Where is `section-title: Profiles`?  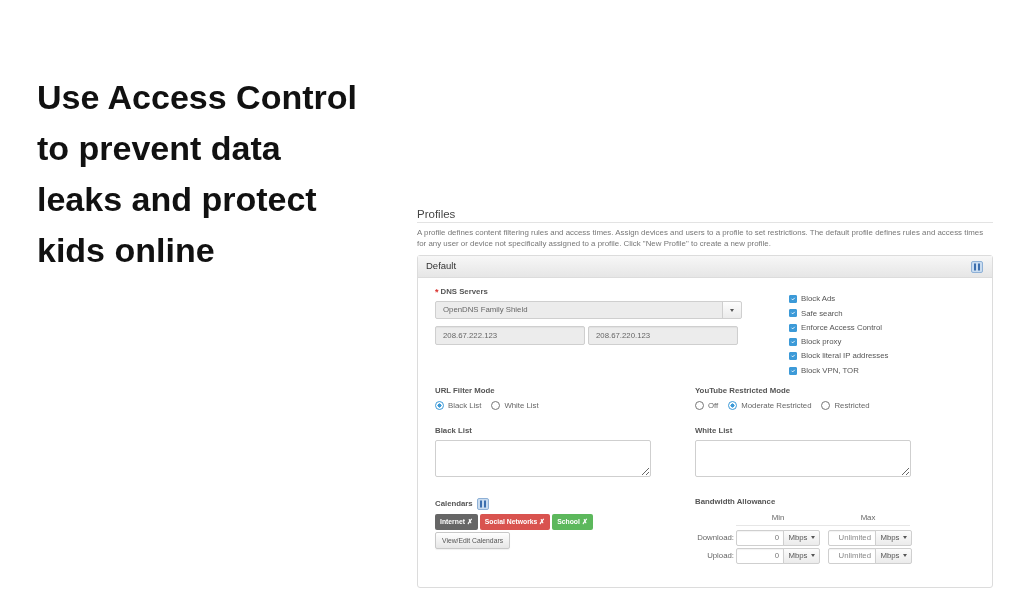 section-title: Profiles is located at coordinates (705, 215).